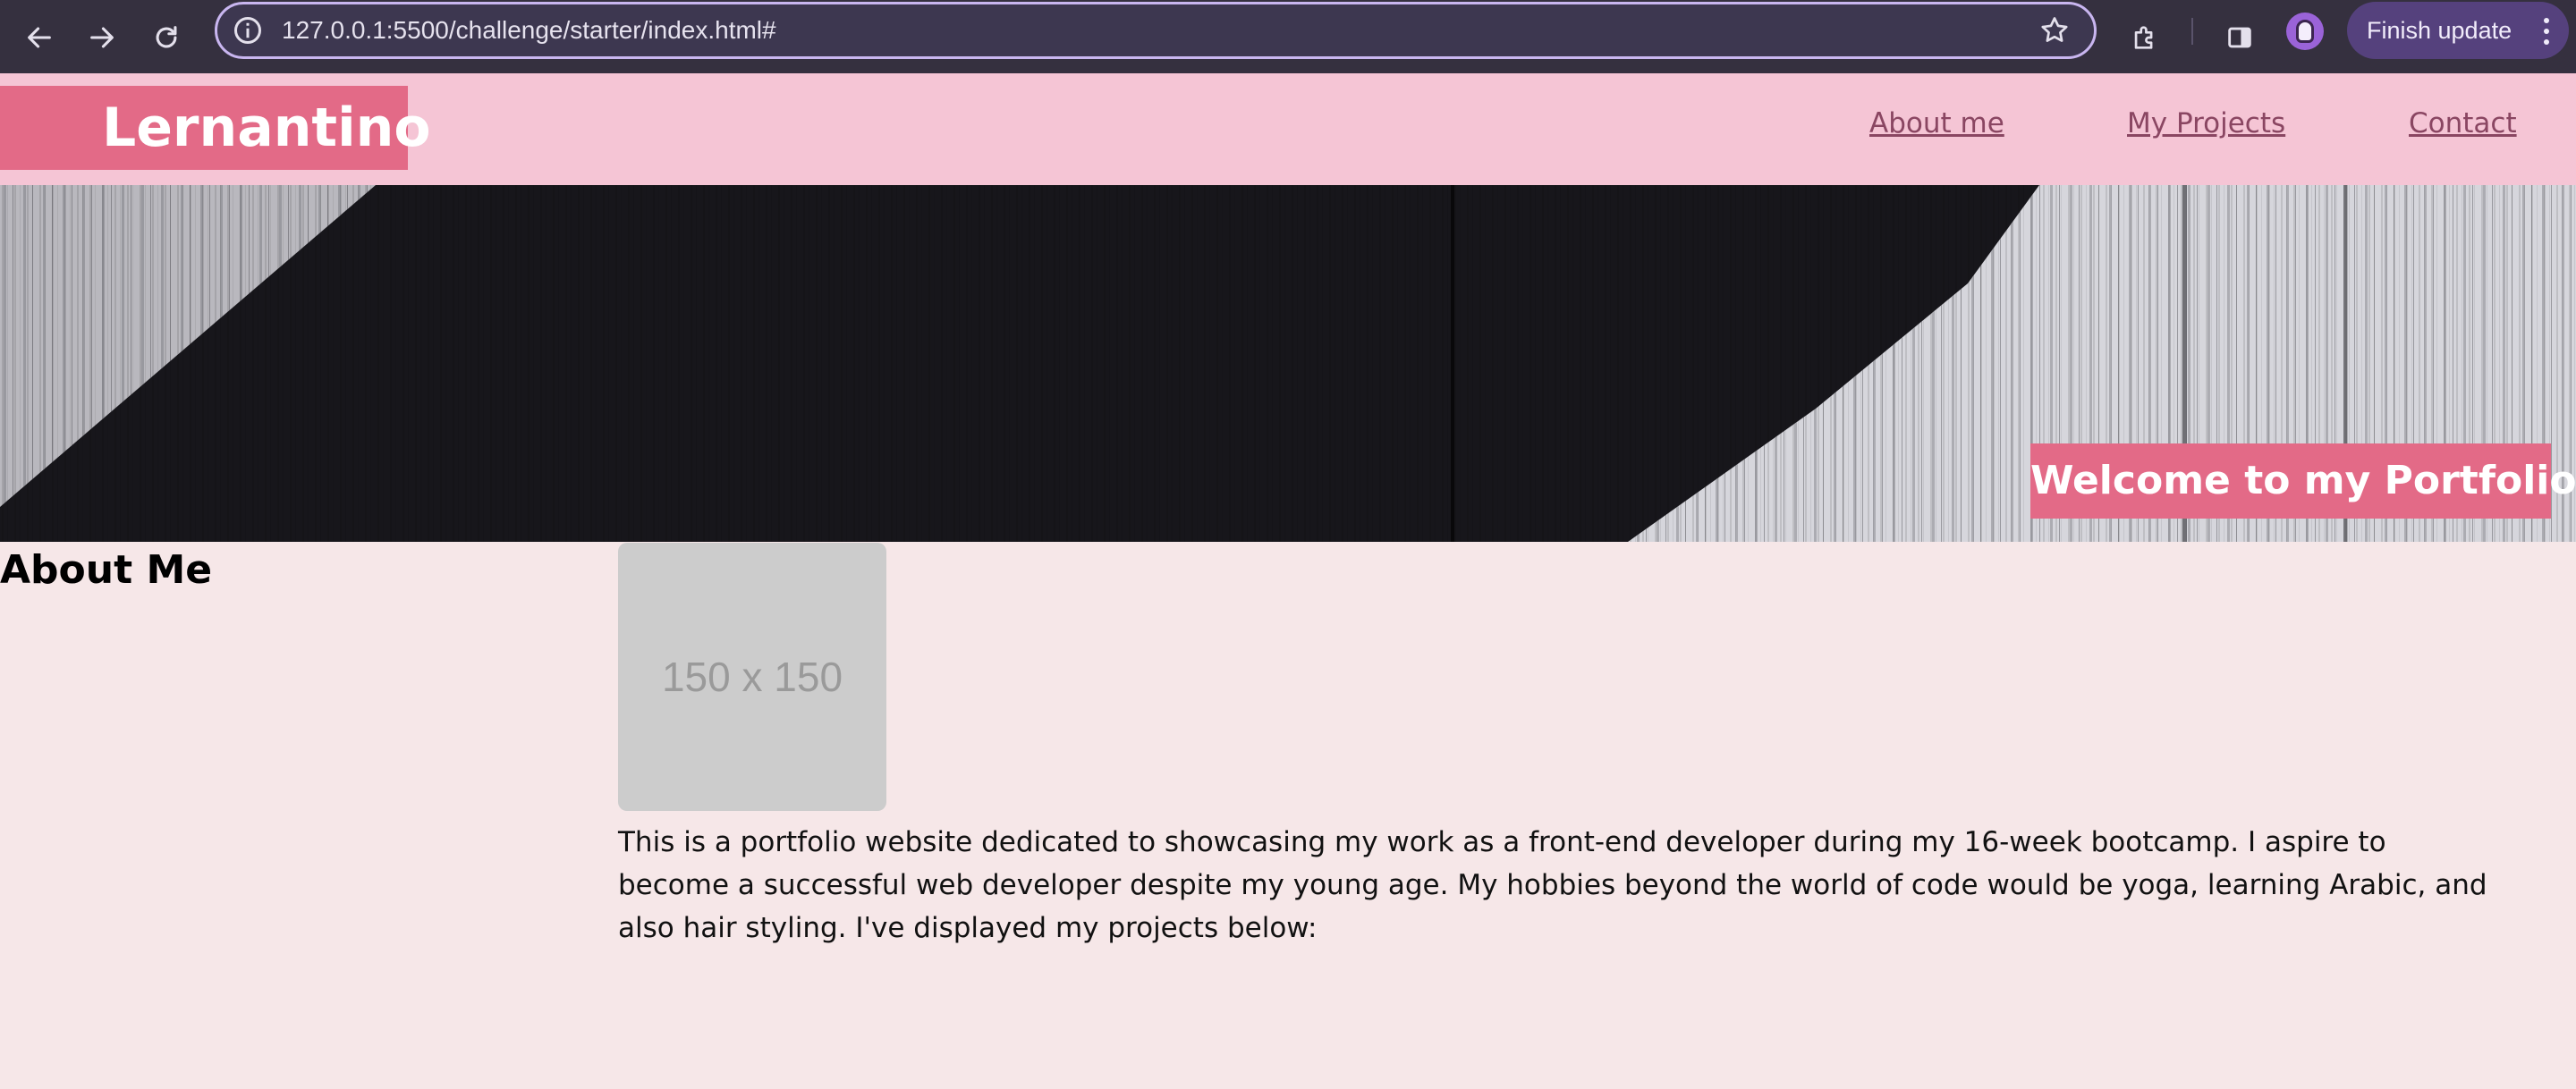  I want to click on profile-avatar, so click(2305, 31).